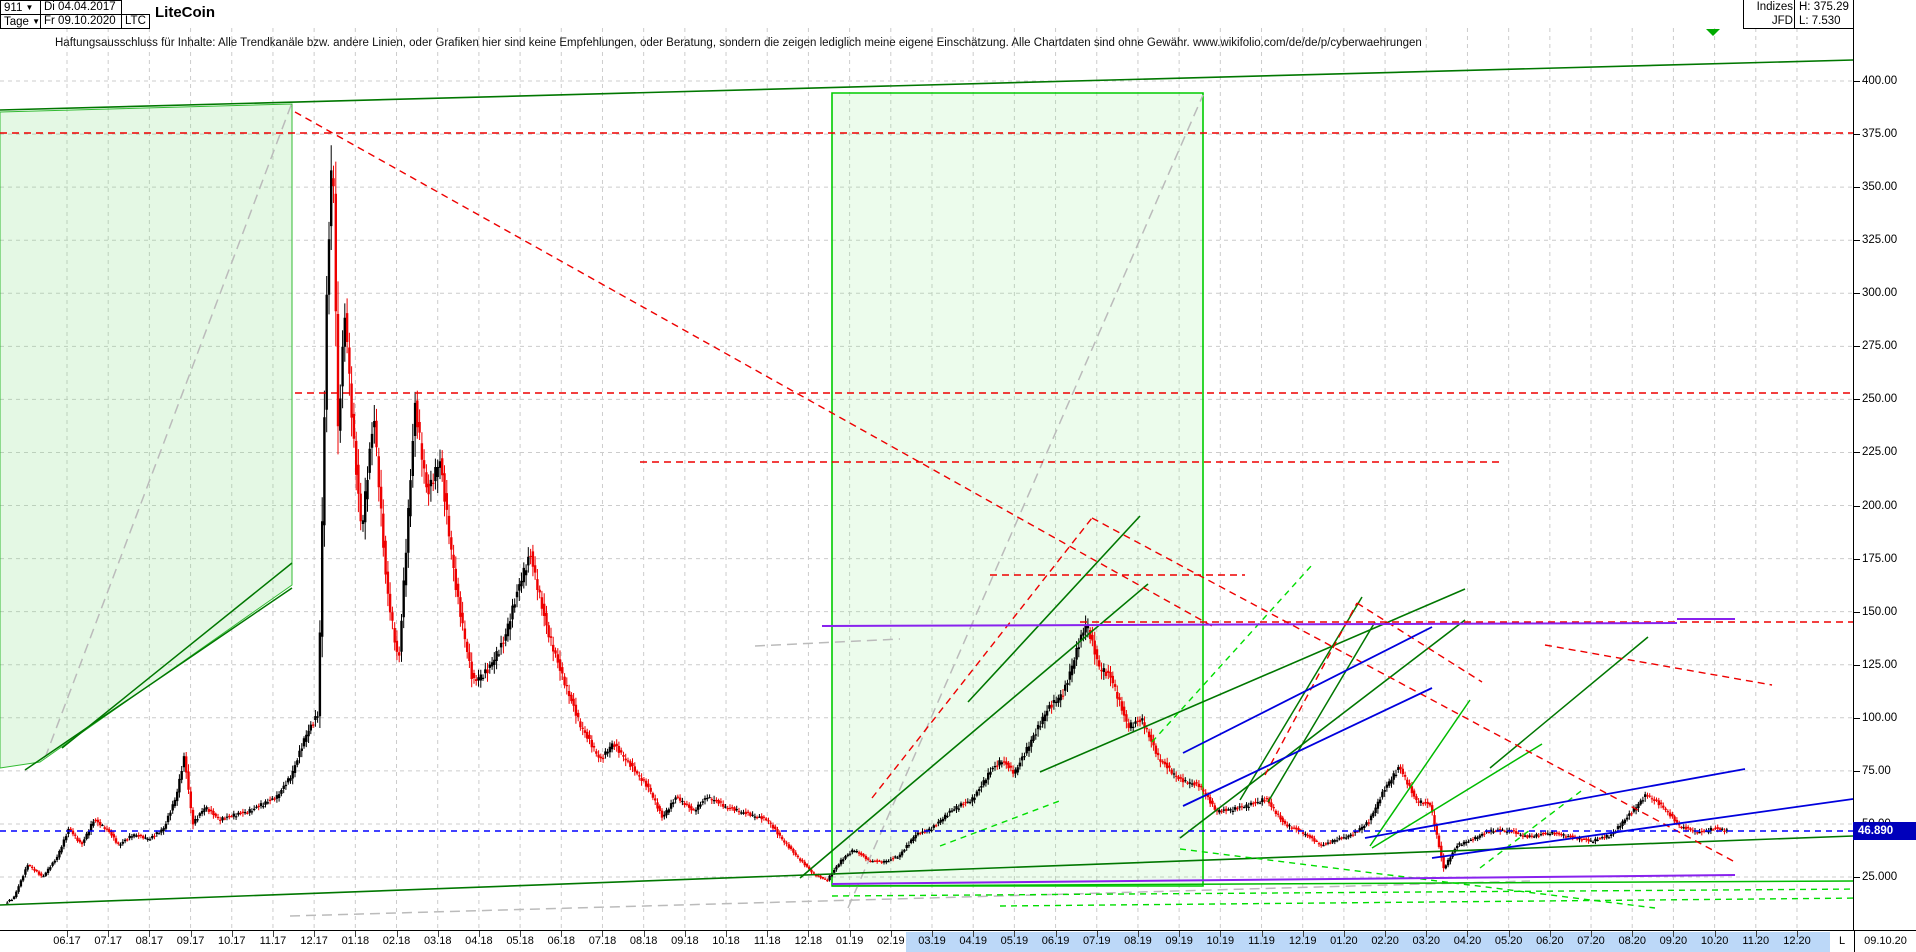 The height and width of the screenshot is (952, 1916). What do you see at coordinates (1880, 664) in the screenshot?
I see `y-axis-label: 125.00` at bounding box center [1880, 664].